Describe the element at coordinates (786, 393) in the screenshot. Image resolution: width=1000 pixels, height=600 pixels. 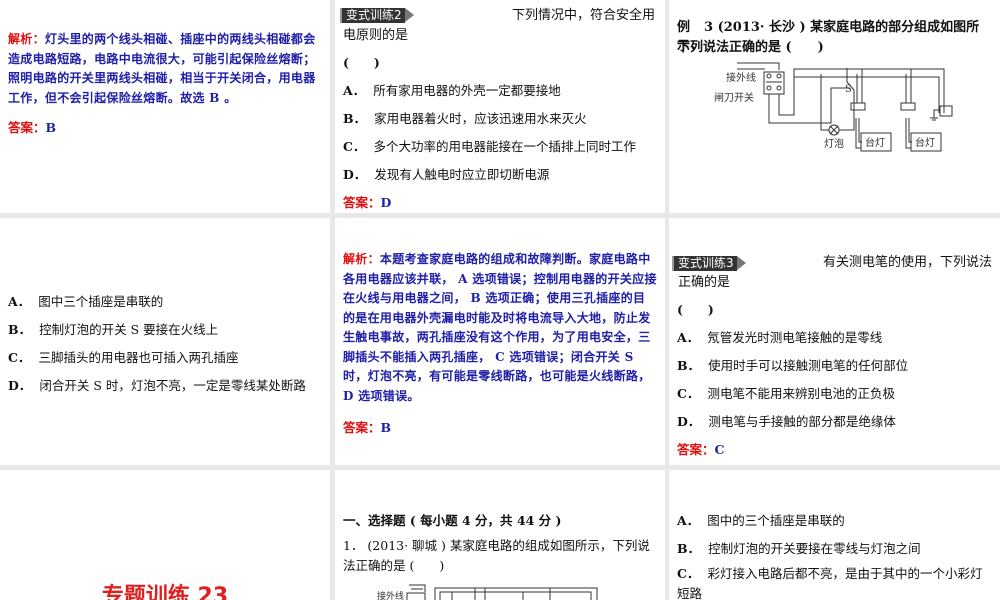
I see `option-c: C． 测电笔不能用来辨别电池的正负极` at that location.